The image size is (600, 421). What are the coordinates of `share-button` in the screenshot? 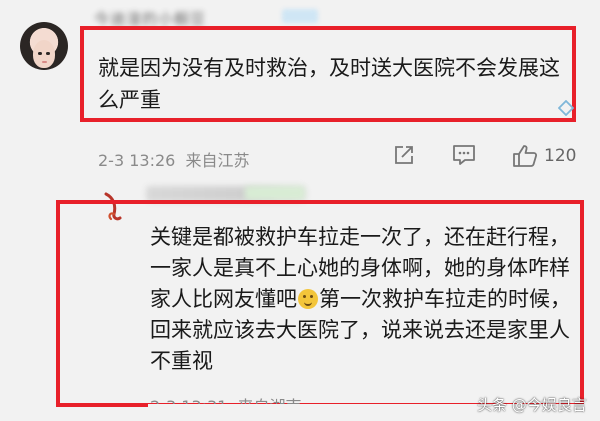 It's located at (404, 157).